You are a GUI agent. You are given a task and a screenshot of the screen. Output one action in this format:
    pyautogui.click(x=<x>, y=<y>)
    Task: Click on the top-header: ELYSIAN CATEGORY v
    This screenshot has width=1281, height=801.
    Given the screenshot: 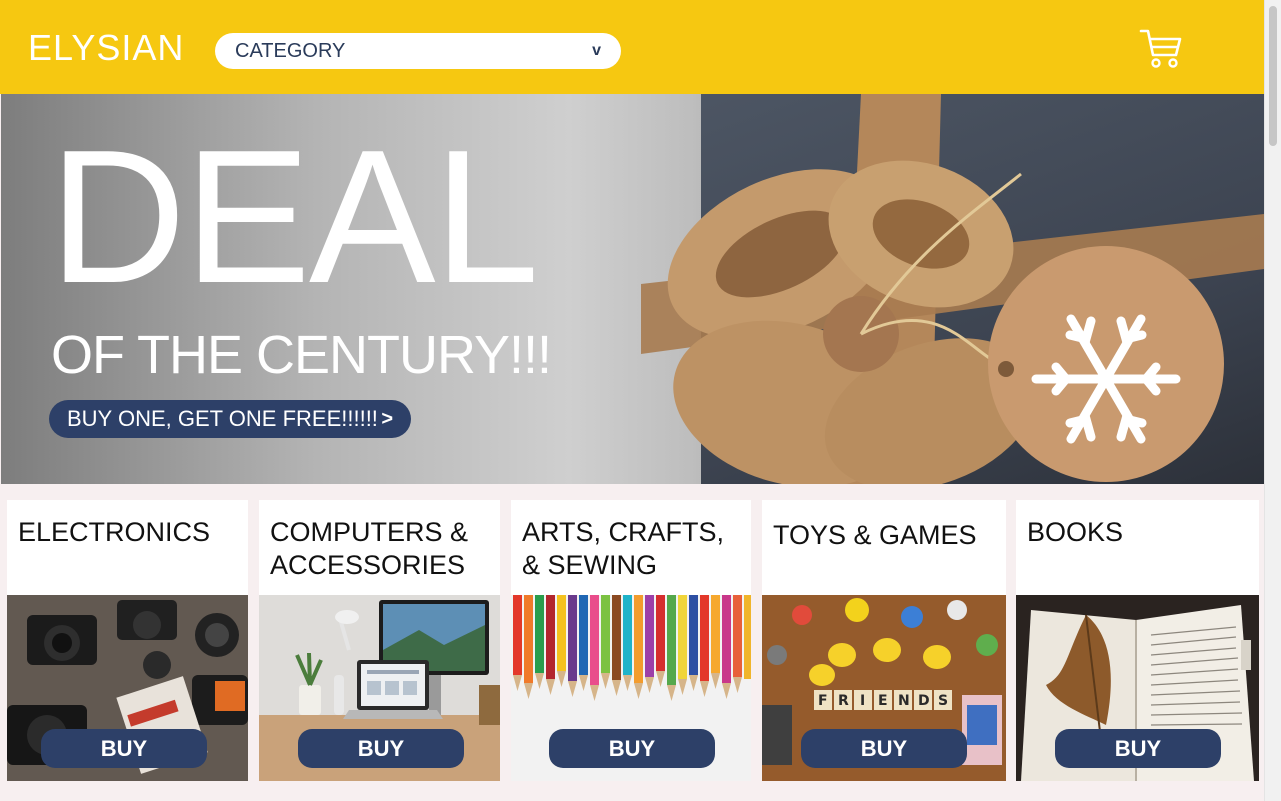 What is the action you would take?
    pyautogui.click(x=632, y=47)
    